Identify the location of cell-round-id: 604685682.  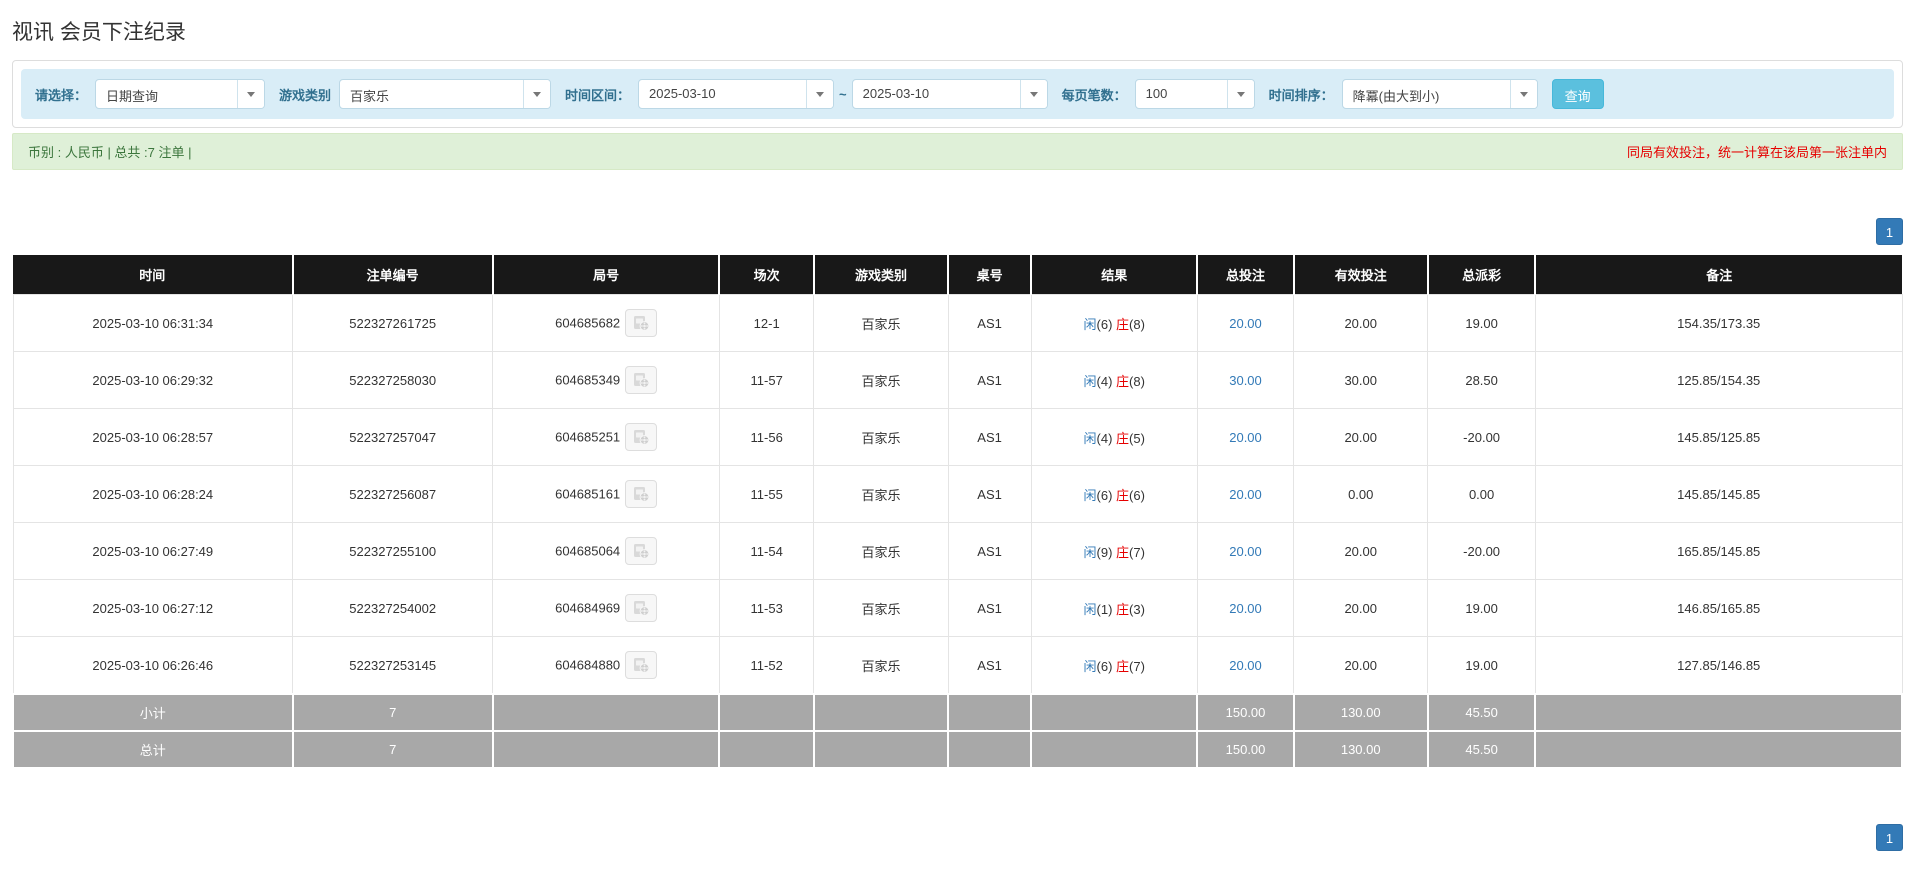
(606, 323).